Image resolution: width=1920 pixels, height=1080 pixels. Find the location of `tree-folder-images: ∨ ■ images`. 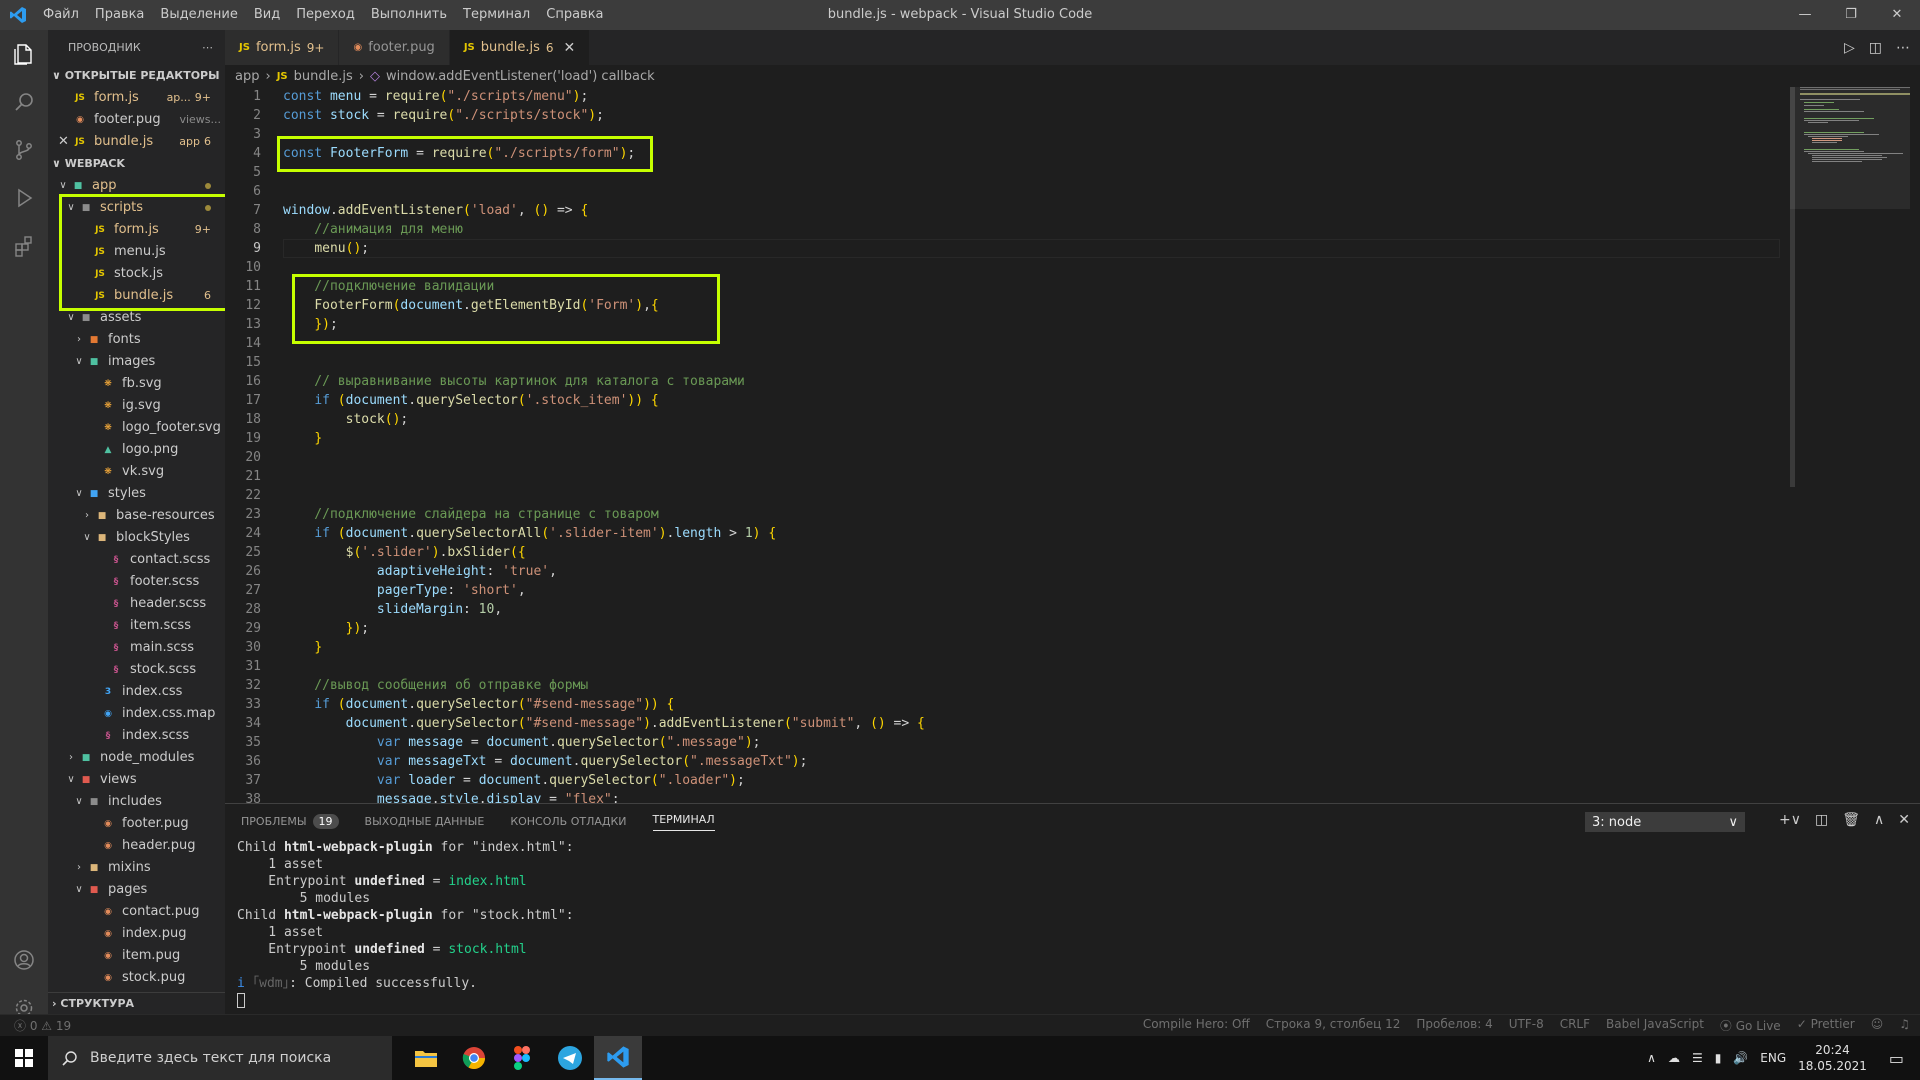

tree-folder-images: ∨ ■ images is located at coordinates (136, 362).